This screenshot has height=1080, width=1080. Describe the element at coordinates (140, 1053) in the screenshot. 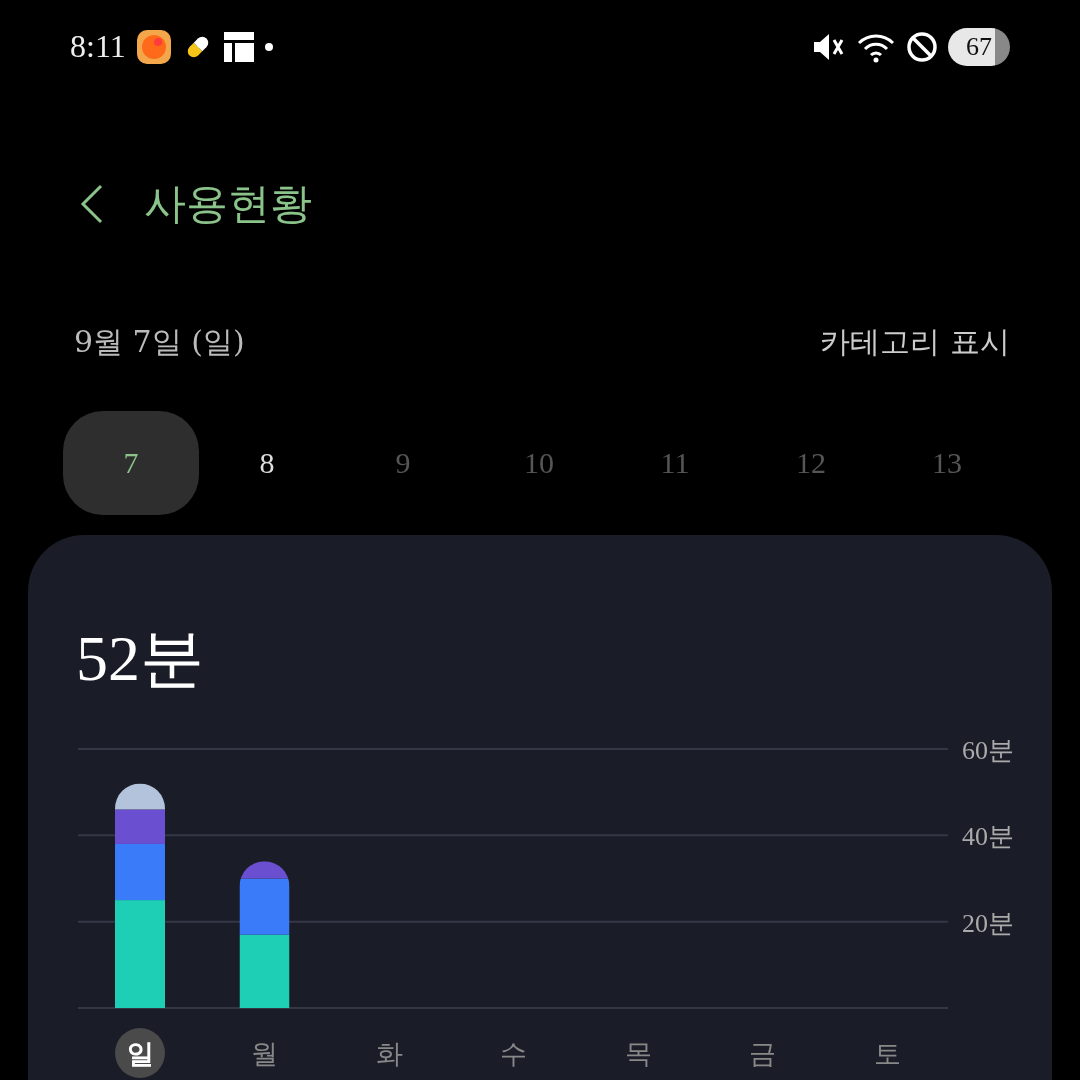

I see `weekday-label: 일` at that location.